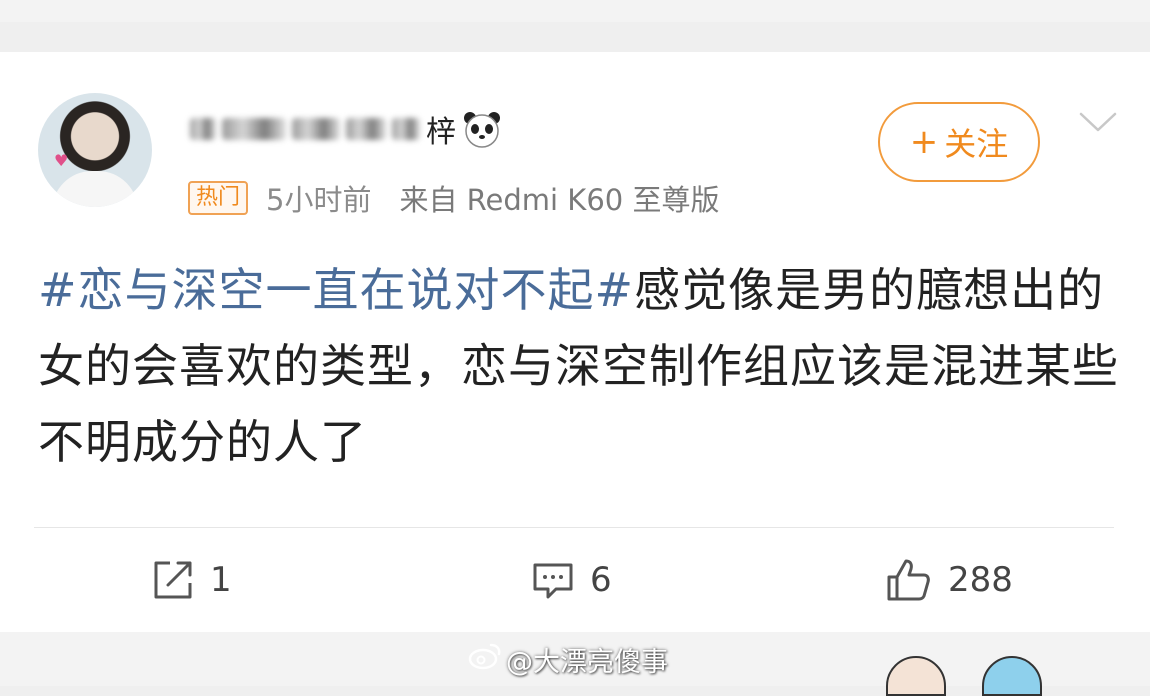 The height and width of the screenshot is (696, 1150). What do you see at coordinates (575, 11) in the screenshot?
I see `top-spacer` at bounding box center [575, 11].